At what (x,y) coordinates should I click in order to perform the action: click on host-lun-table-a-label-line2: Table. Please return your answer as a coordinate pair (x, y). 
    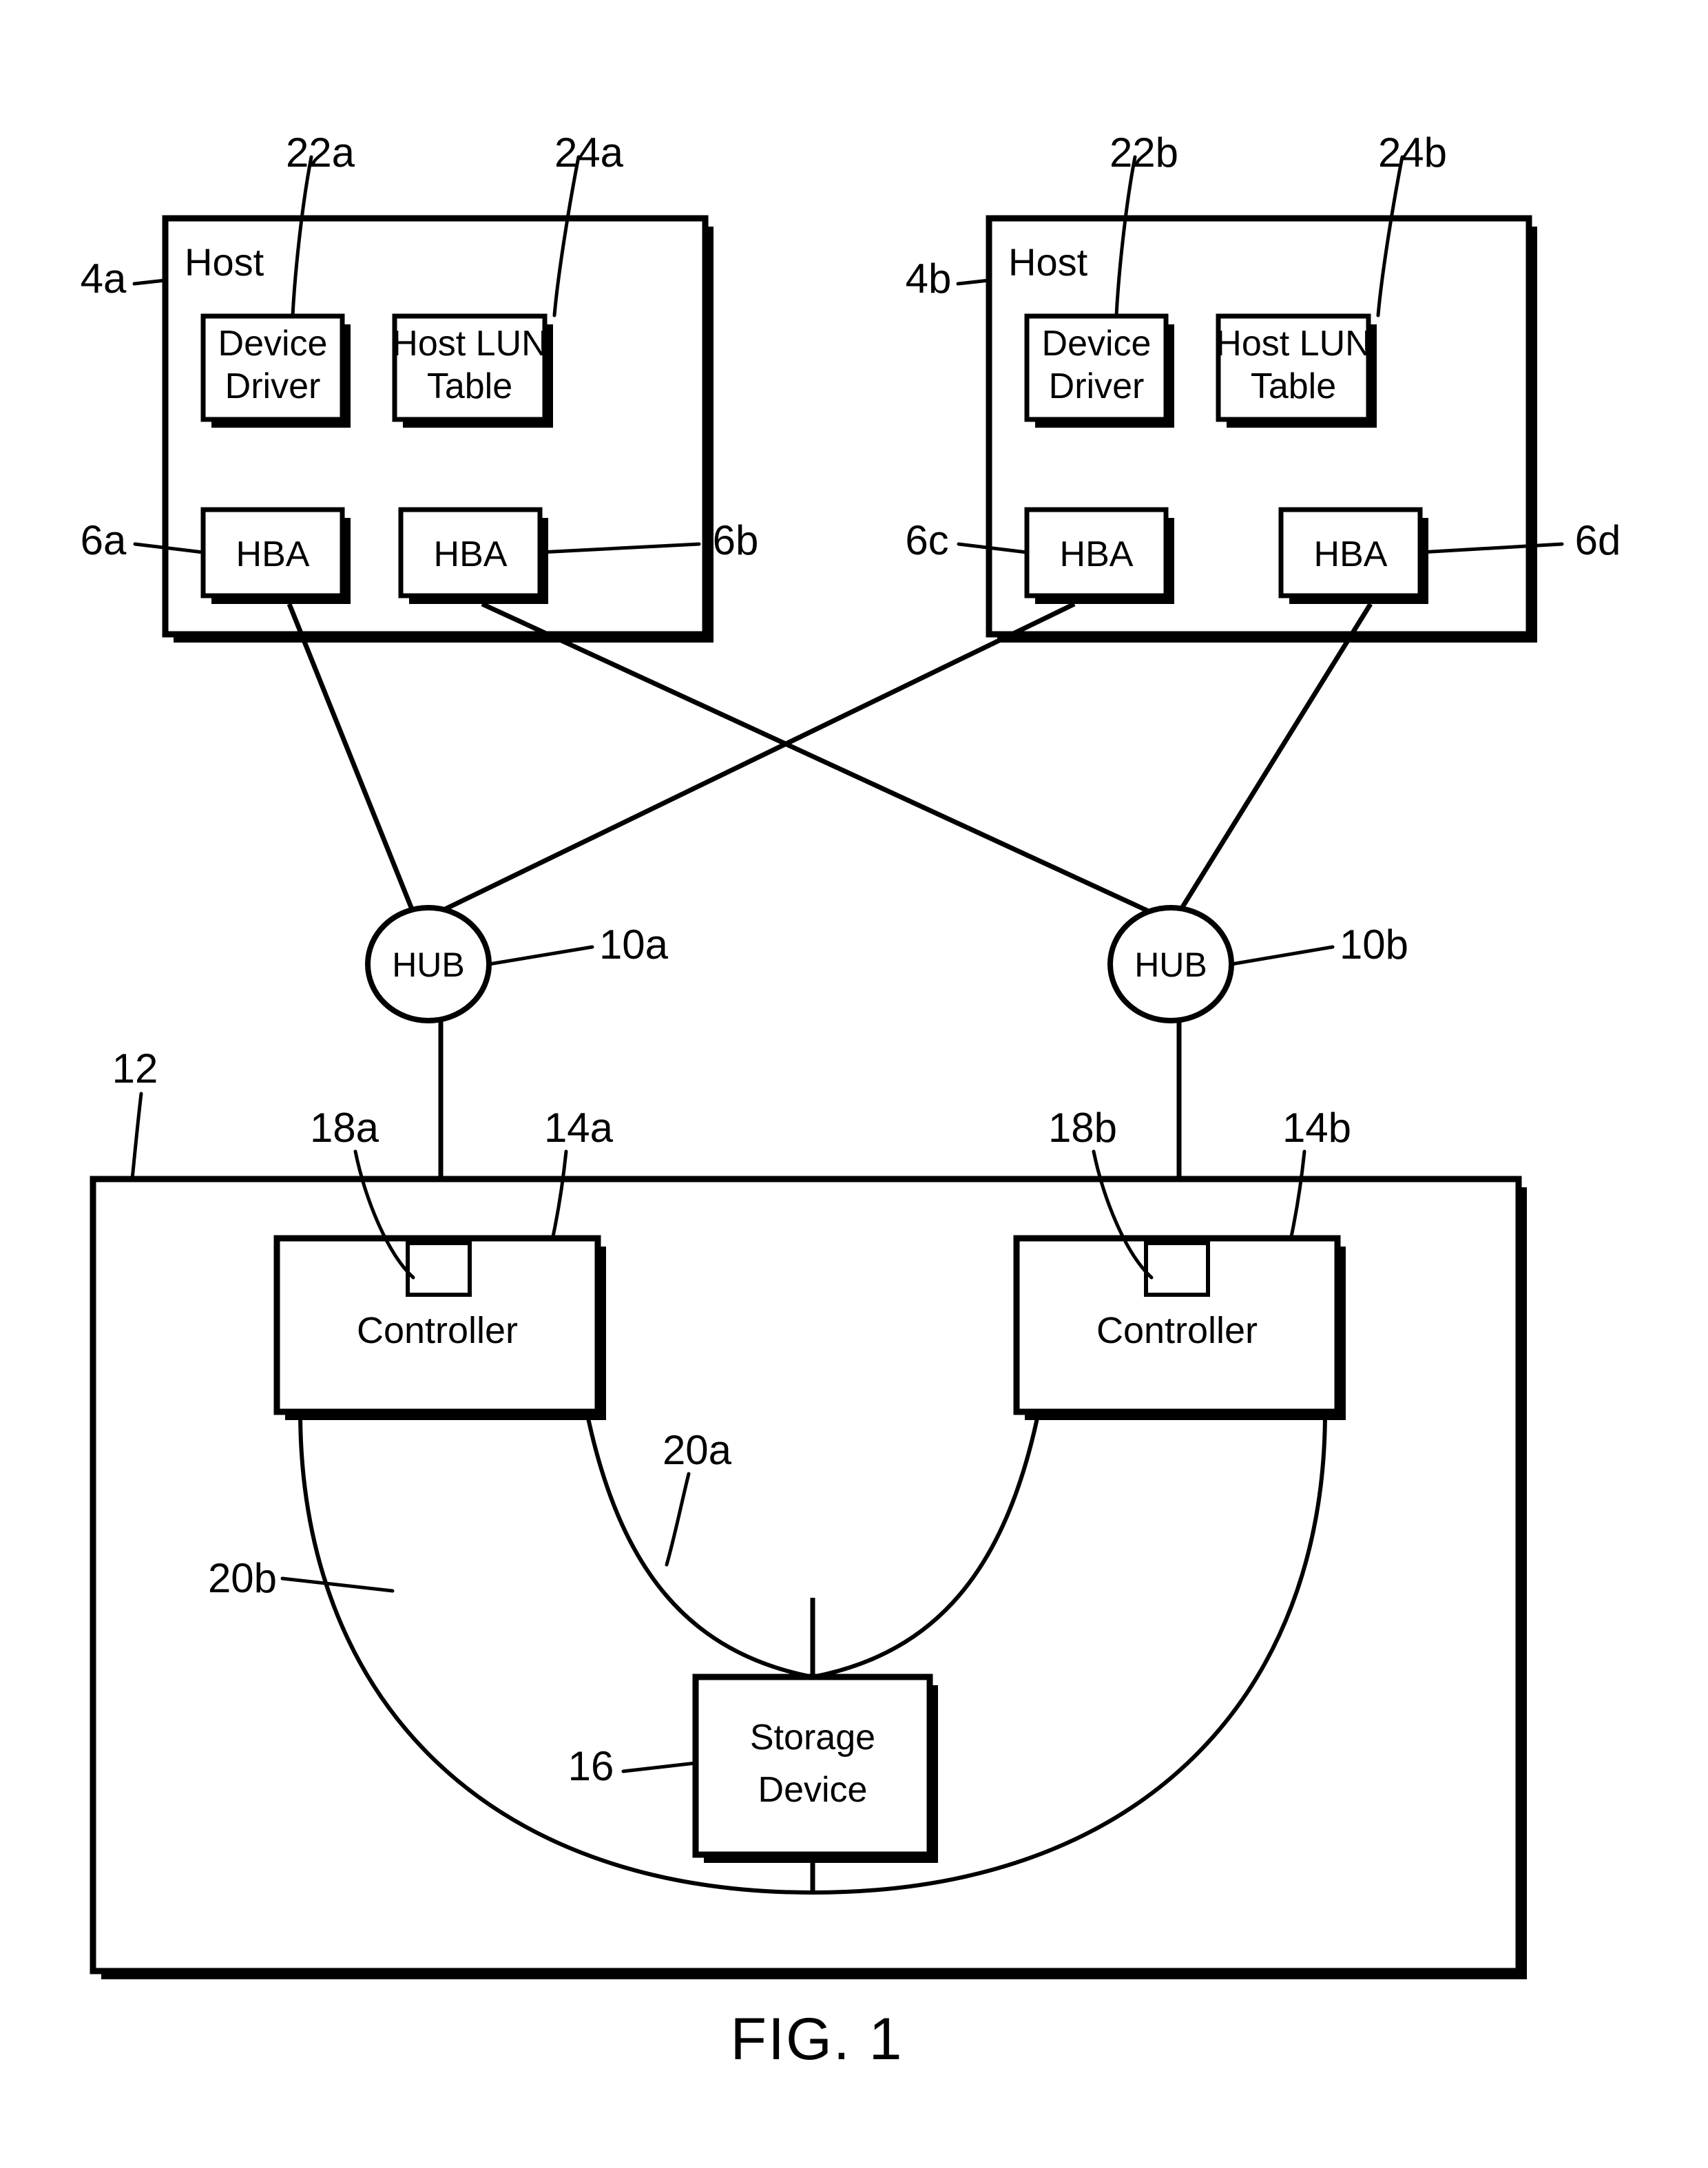
    Looking at the image, I should click on (470, 386).